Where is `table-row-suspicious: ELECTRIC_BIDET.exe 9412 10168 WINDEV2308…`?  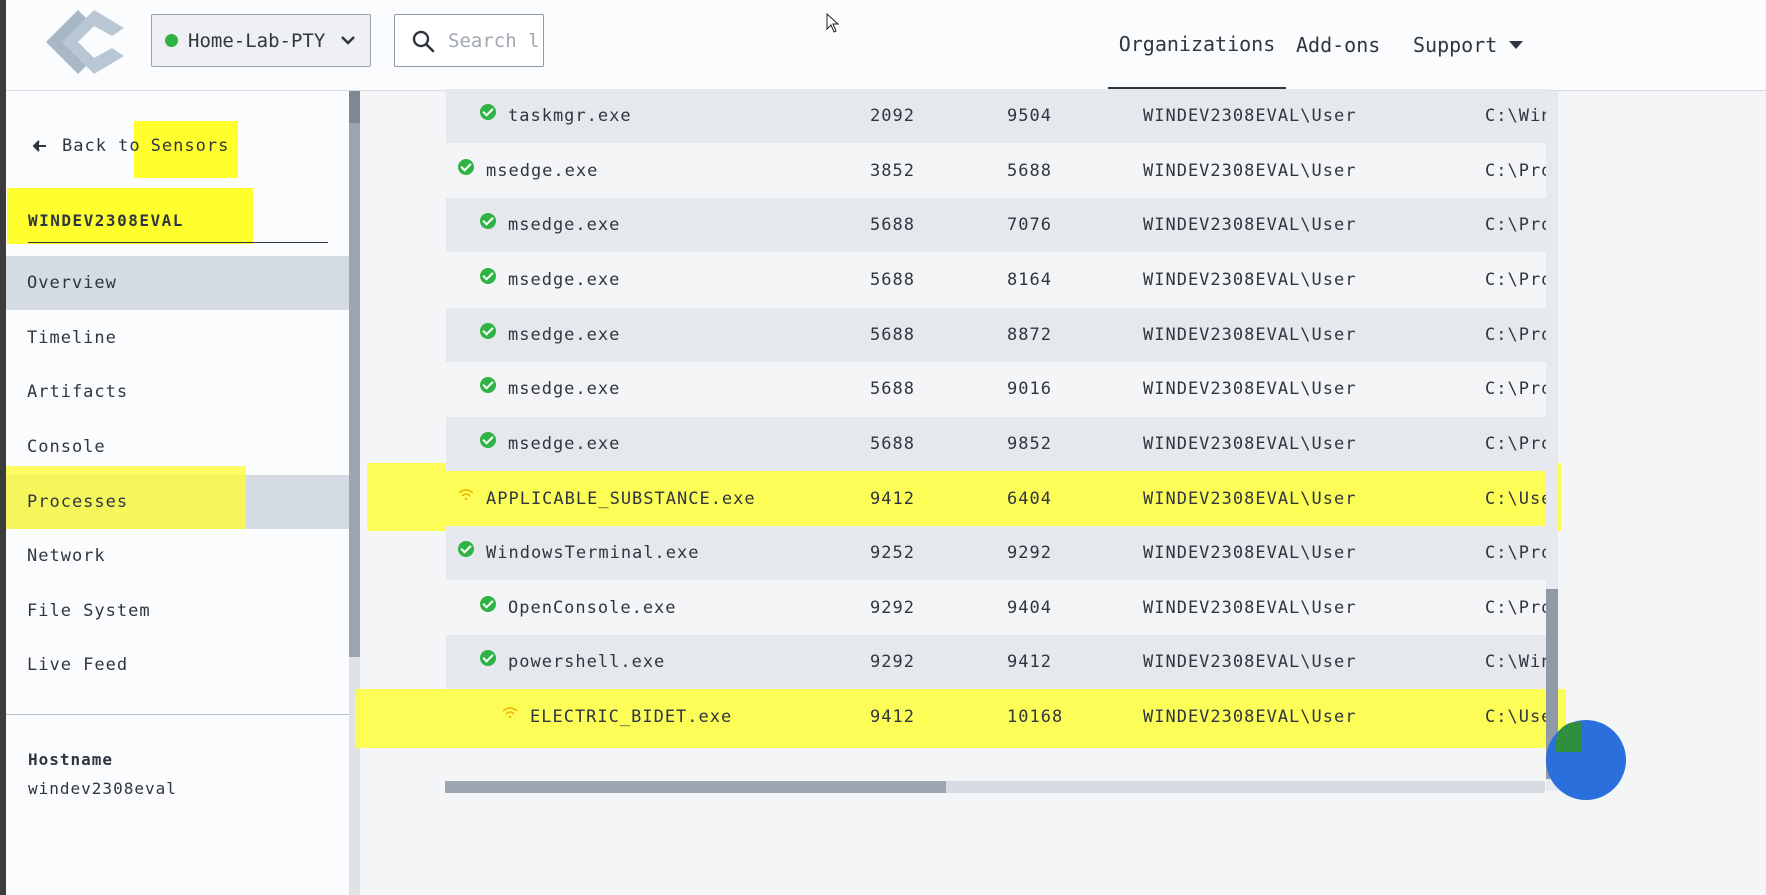
table-row-suspicious: ELECTRIC_BIDET.exe 9412 10168 WINDEV2308… is located at coordinates (998, 717).